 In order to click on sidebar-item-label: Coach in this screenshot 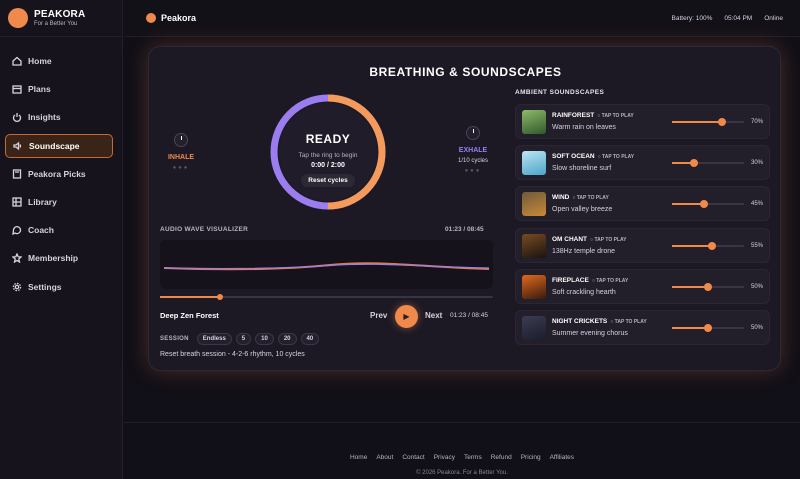, I will do `click(41, 230)`.